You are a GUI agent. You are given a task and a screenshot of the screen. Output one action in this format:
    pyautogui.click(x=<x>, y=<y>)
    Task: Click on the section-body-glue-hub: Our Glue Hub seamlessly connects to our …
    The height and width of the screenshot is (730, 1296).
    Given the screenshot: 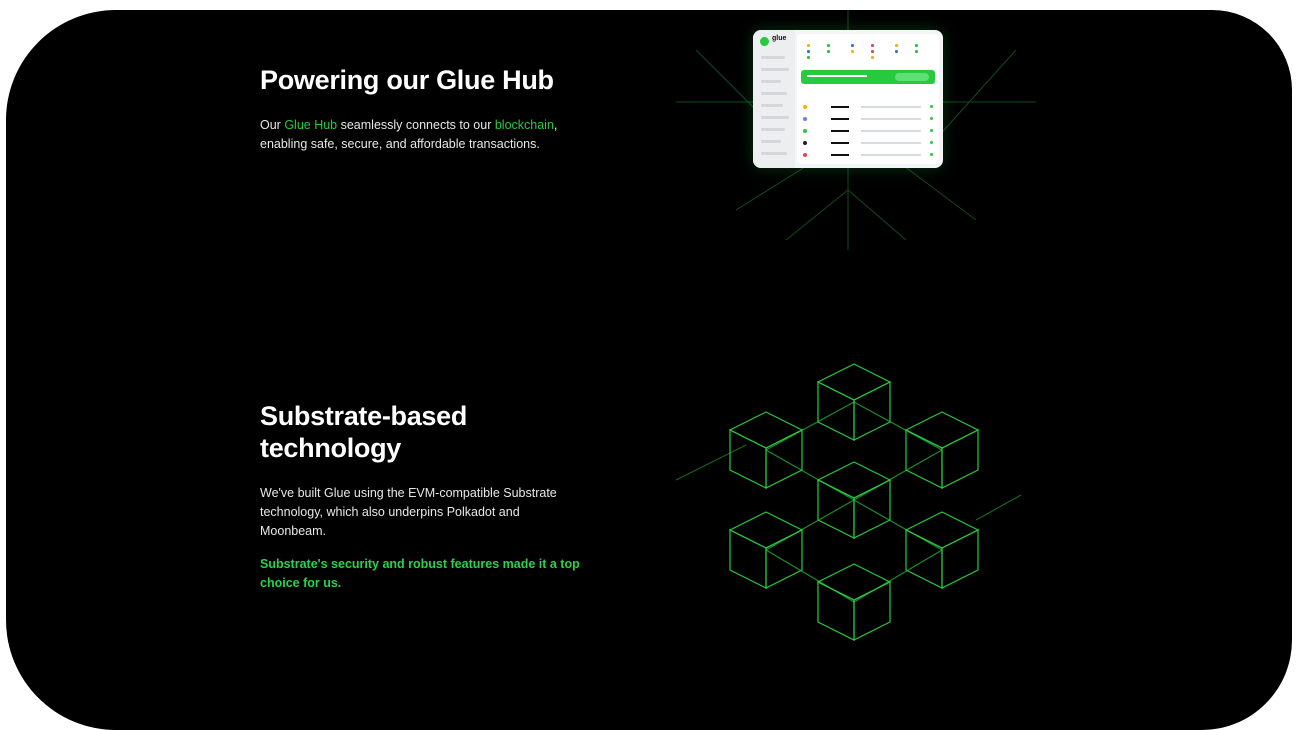 What is the action you would take?
    pyautogui.click(x=420, y=135)
    